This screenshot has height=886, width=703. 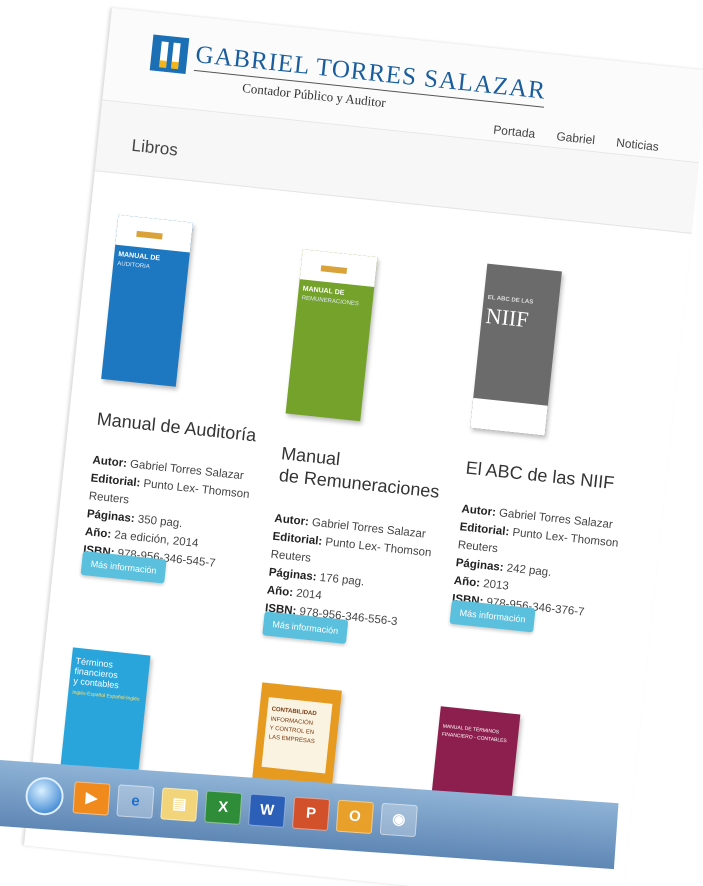 I want to click on nav-portada: Portada, so click(x=514, y=132).